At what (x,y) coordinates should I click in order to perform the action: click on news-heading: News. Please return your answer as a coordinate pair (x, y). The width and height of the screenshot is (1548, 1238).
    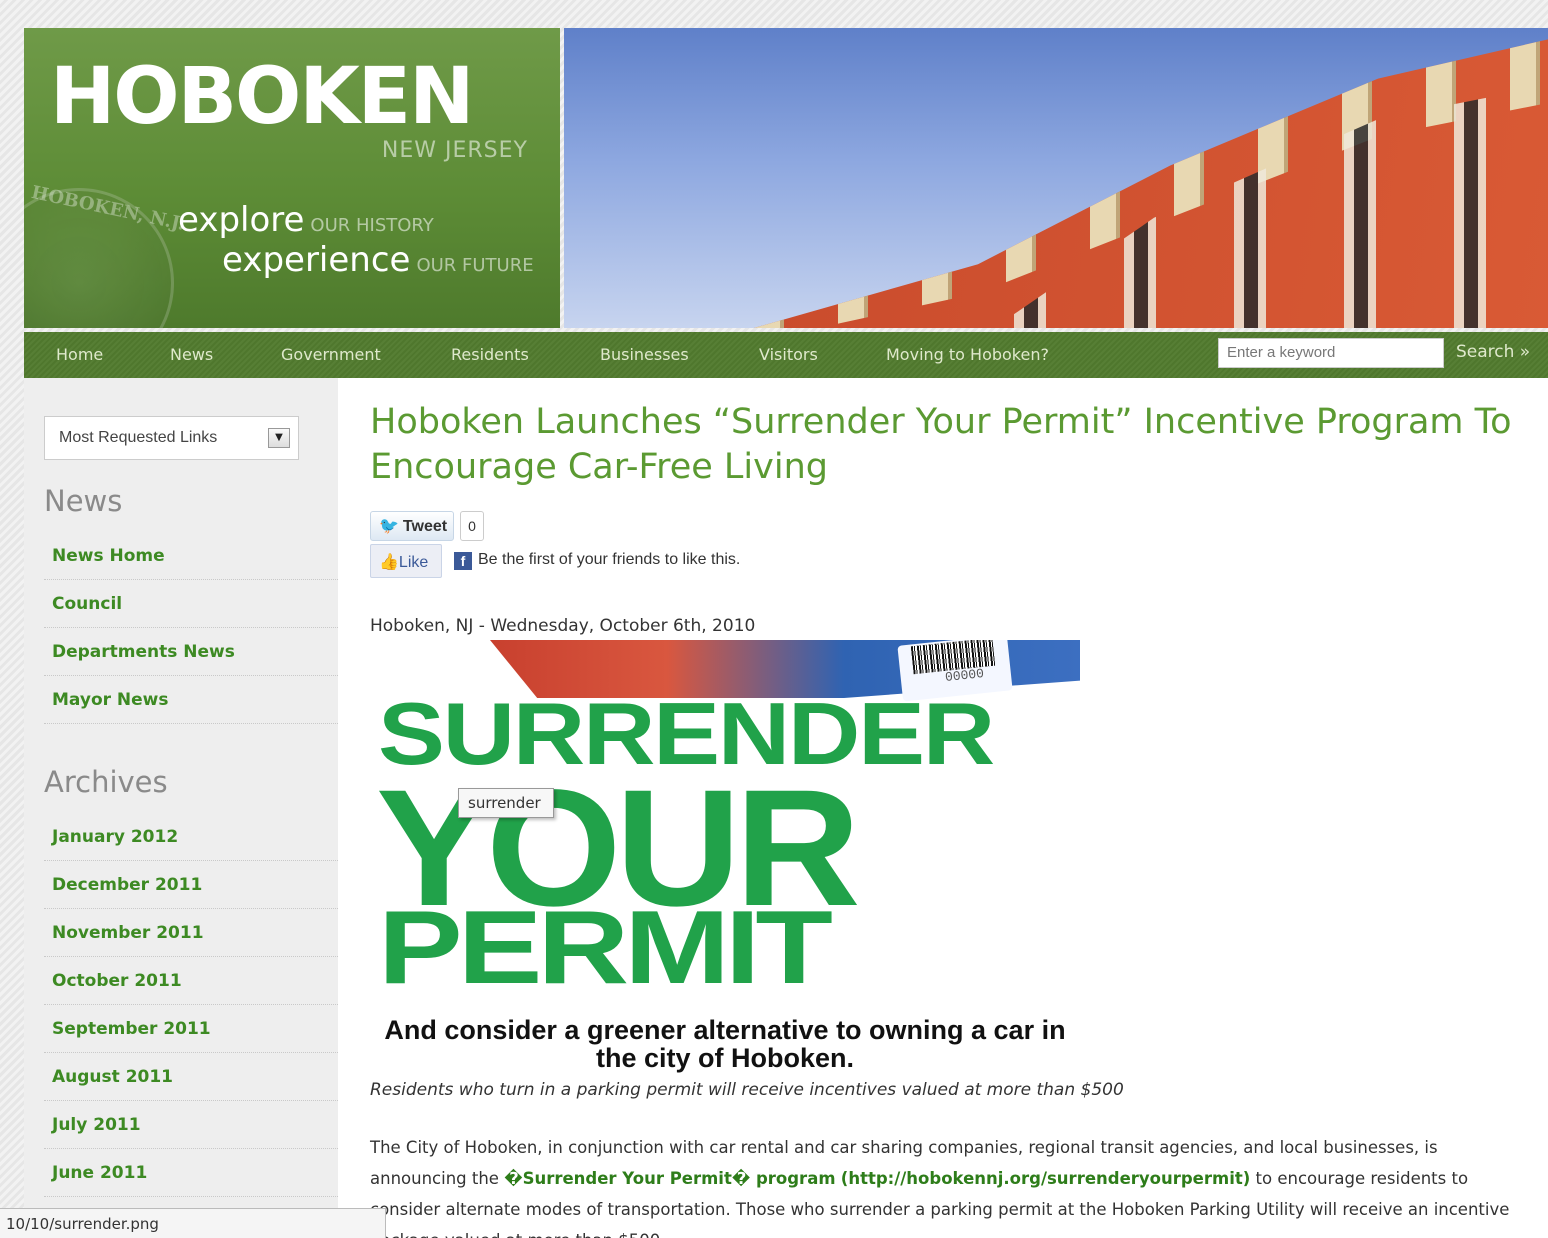
    Looking at the image, I should click on (83, 501).